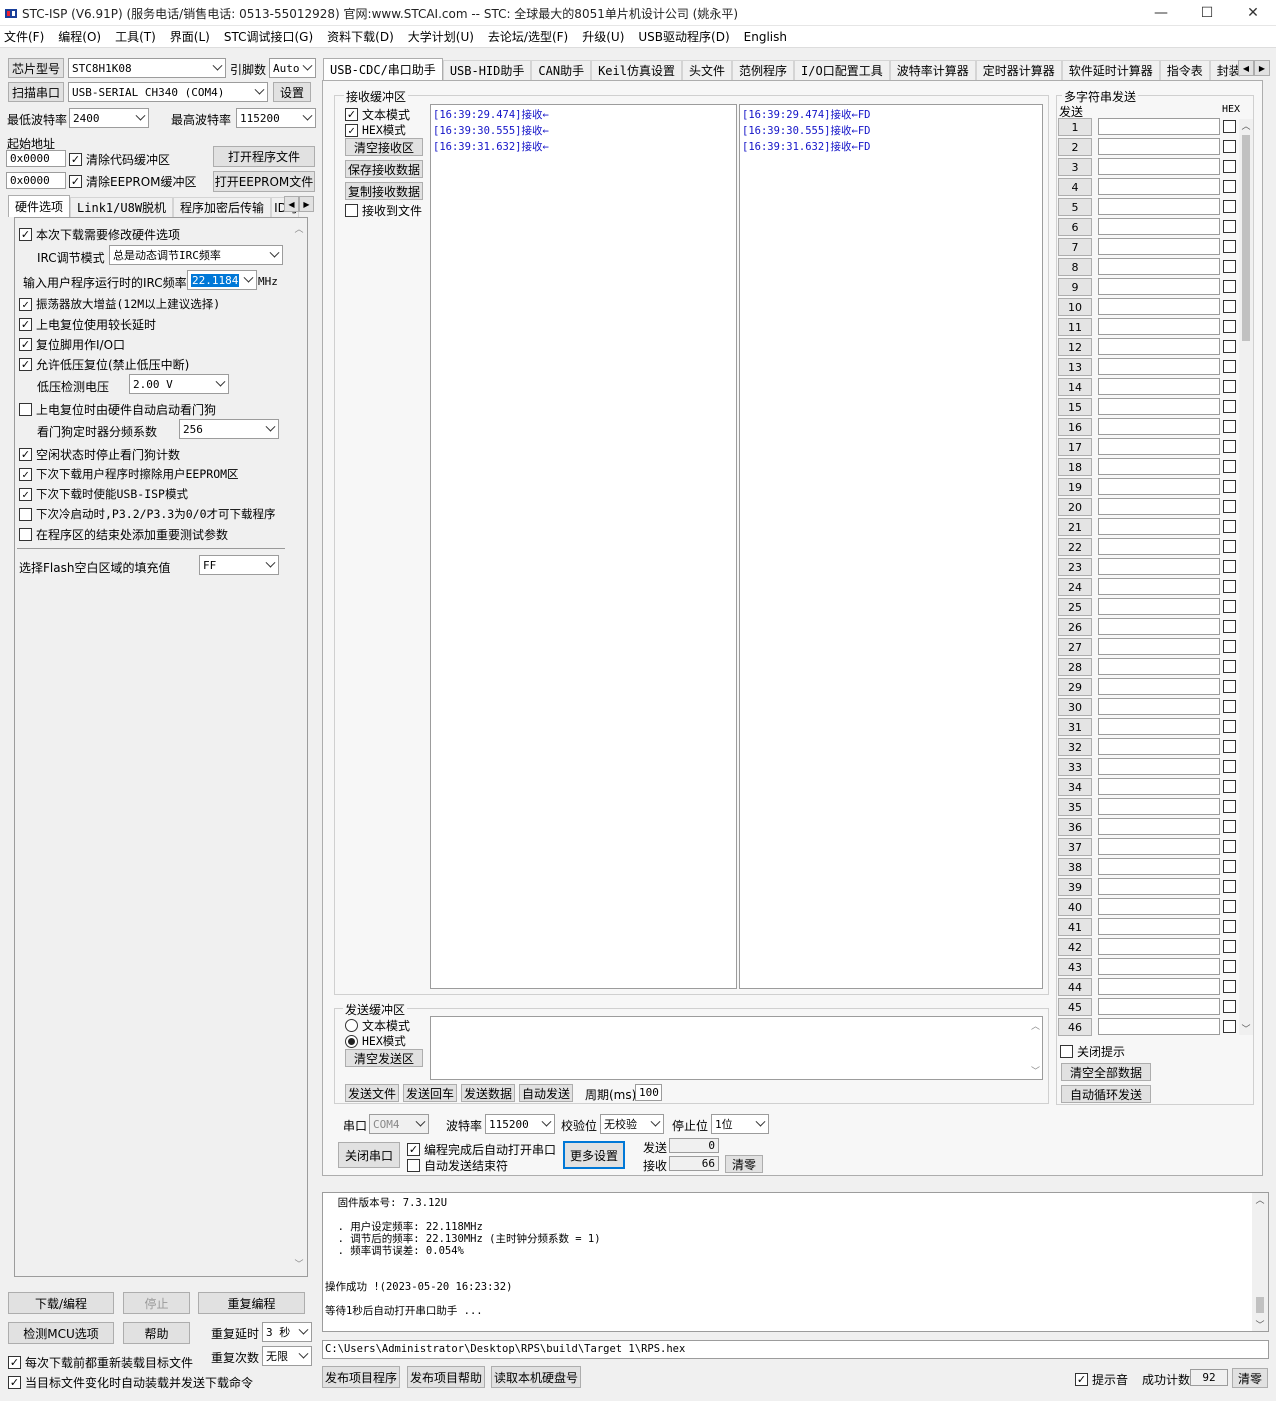 The image size is (1276, 1401). What do you see at coordinates (1075, 927) in the screenshot?
I see `multi-send-button: 41` at bounding box center [1075, 927].